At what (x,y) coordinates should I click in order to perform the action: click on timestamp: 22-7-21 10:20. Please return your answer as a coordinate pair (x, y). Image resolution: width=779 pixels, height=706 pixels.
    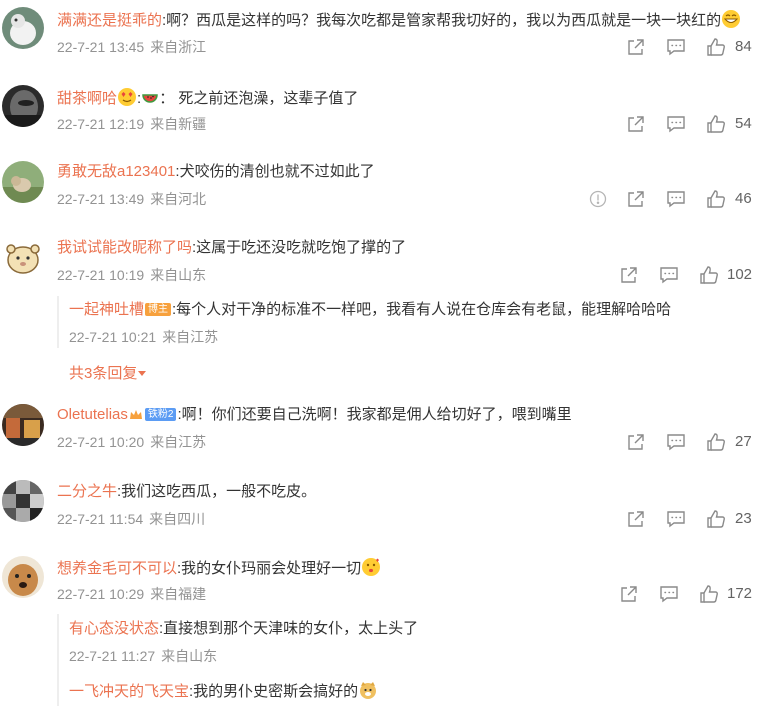
    Looking at the image, I should click on (101, 442).